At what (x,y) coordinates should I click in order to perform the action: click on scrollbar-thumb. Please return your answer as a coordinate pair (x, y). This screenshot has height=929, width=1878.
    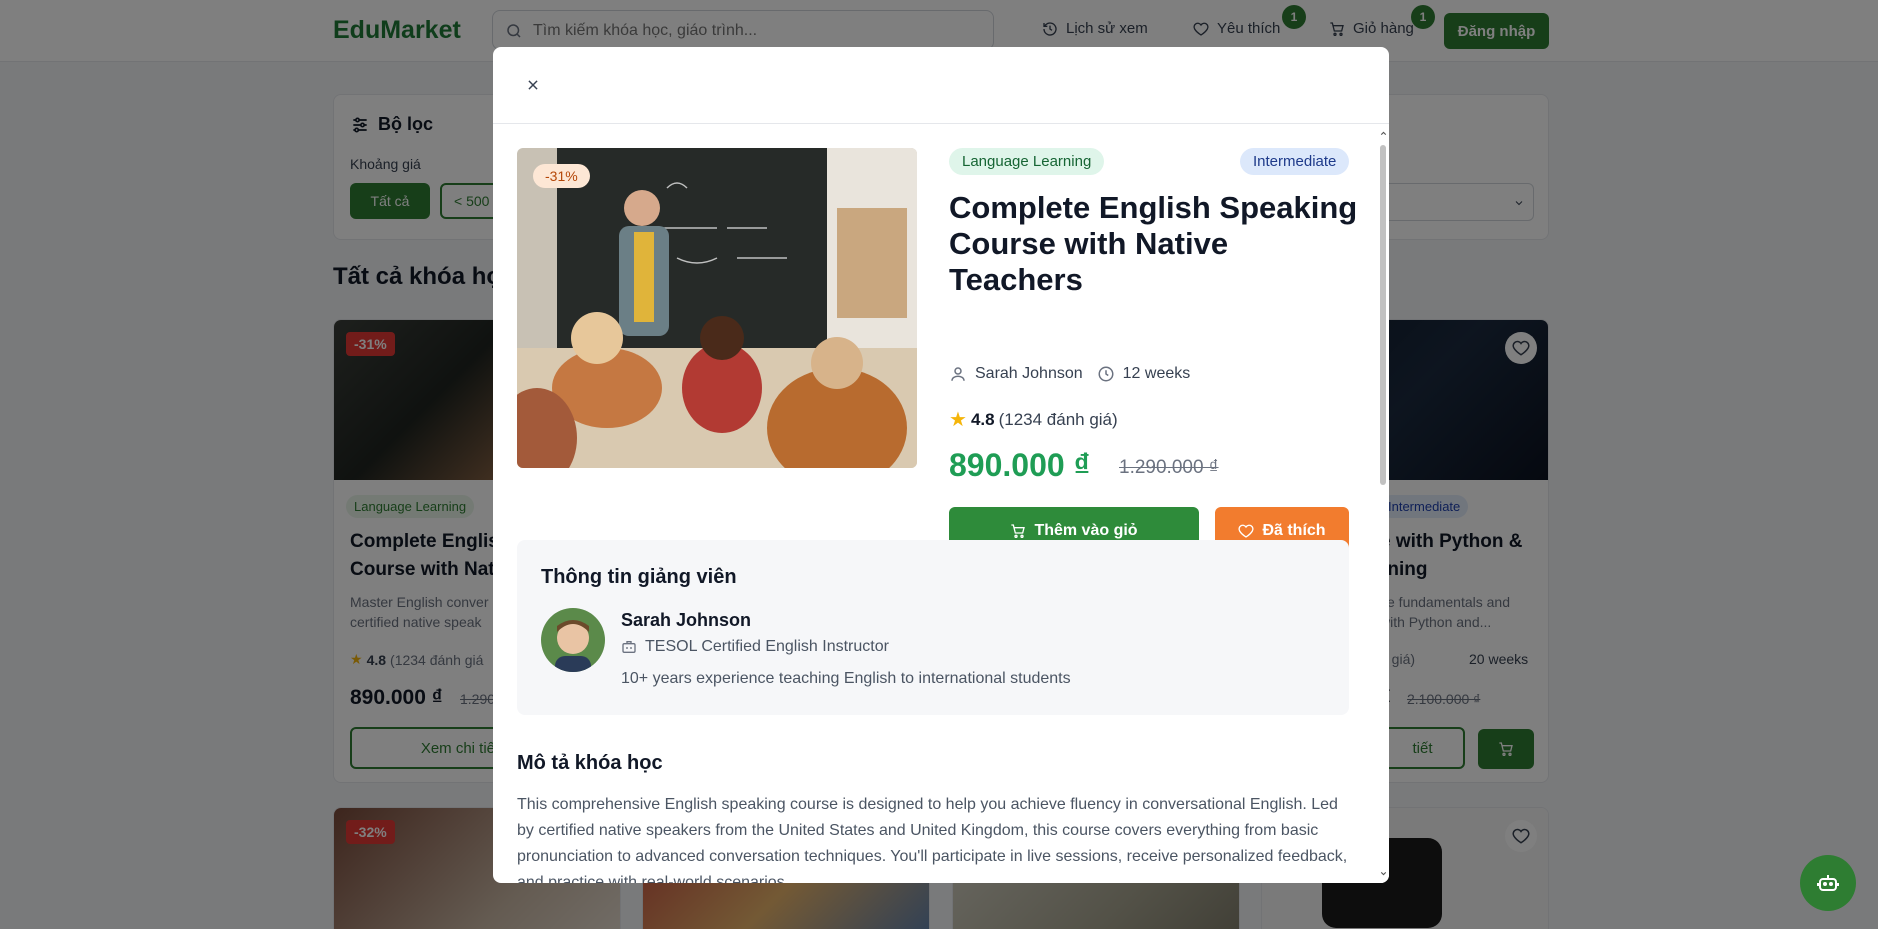
    Looking at the image, I should click on (1383, 315).